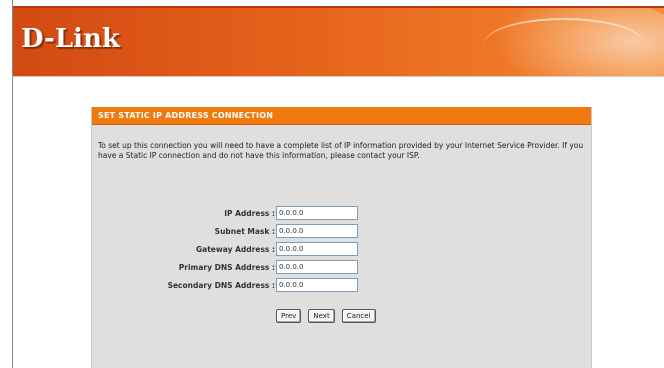 The width and height of the screenshot is (664, 368). What do you see at coordinates (341, 116) in the screenshot?
I see `panel-title: SET STATIC IP ADDRESS CONNECTION` at bounding box center [341, 116].